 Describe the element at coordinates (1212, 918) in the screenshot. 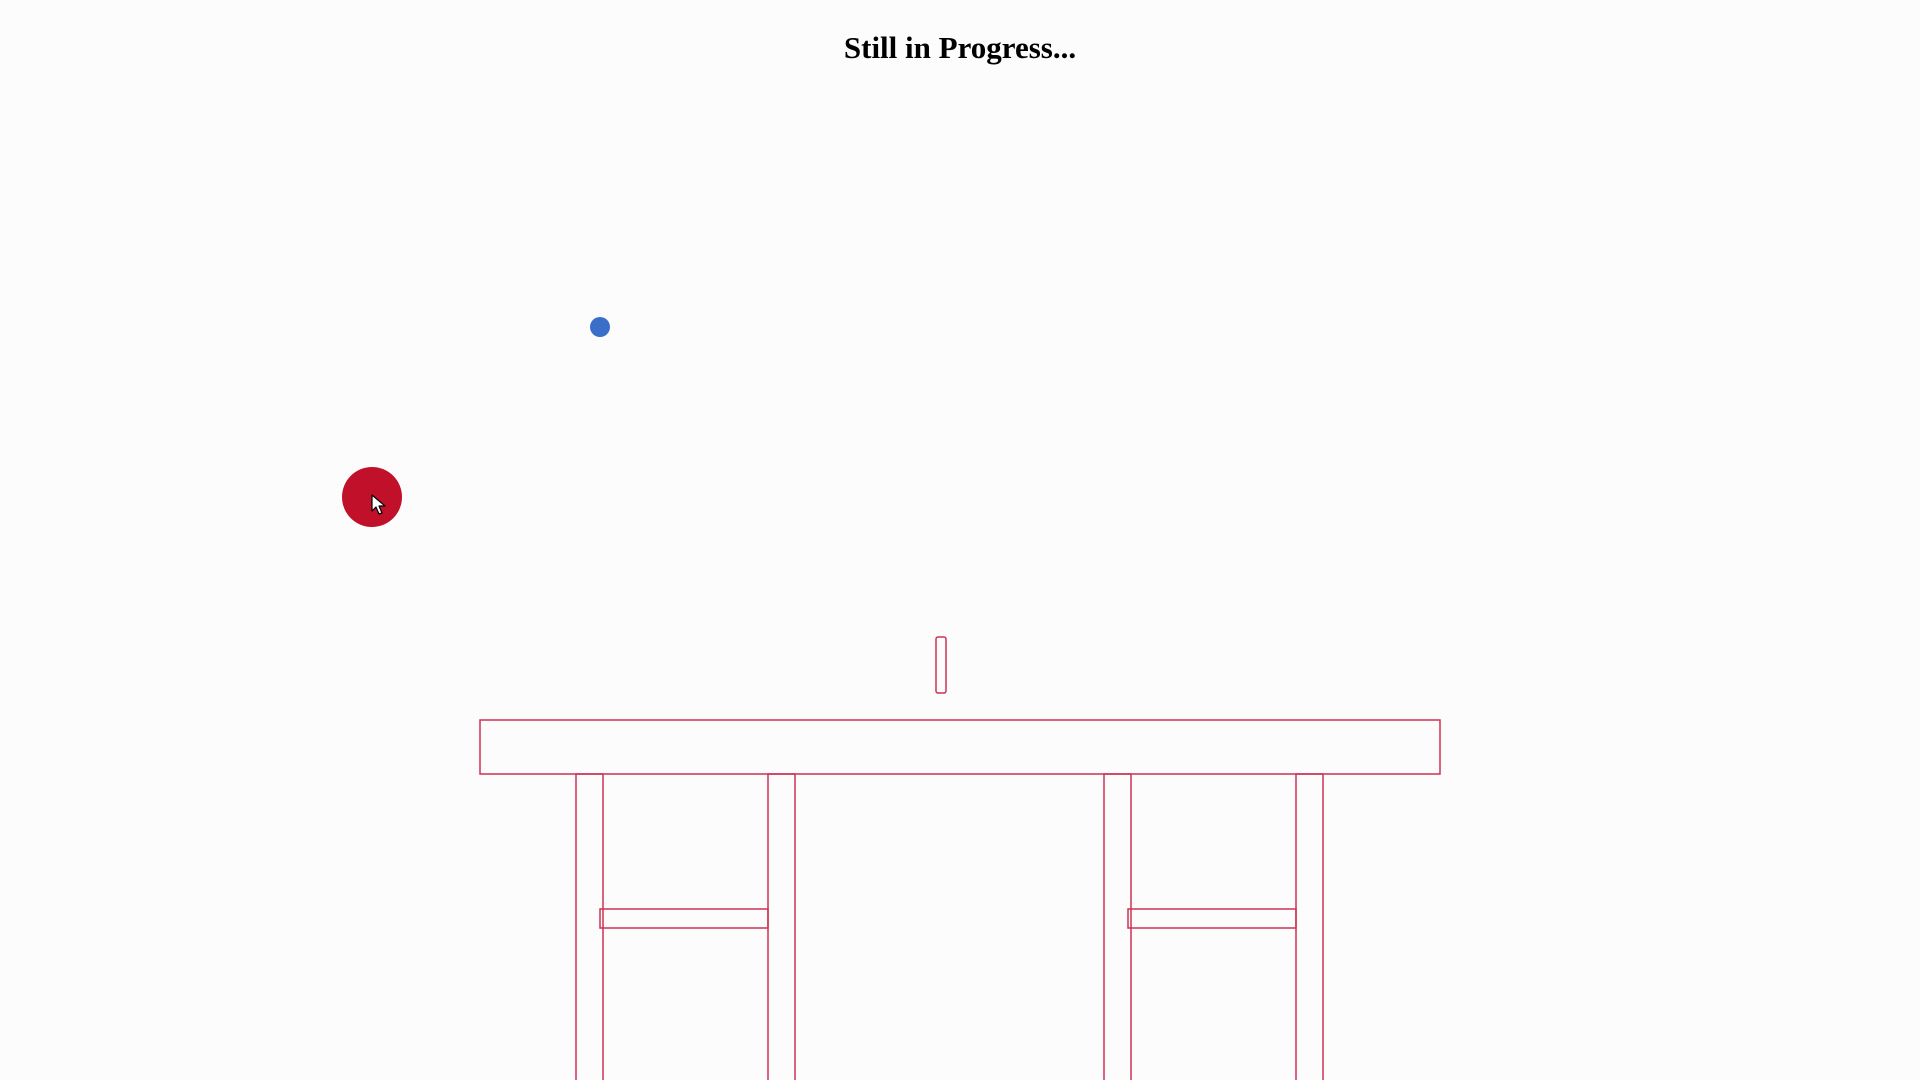

I see `table-crossbar-right` at that location.